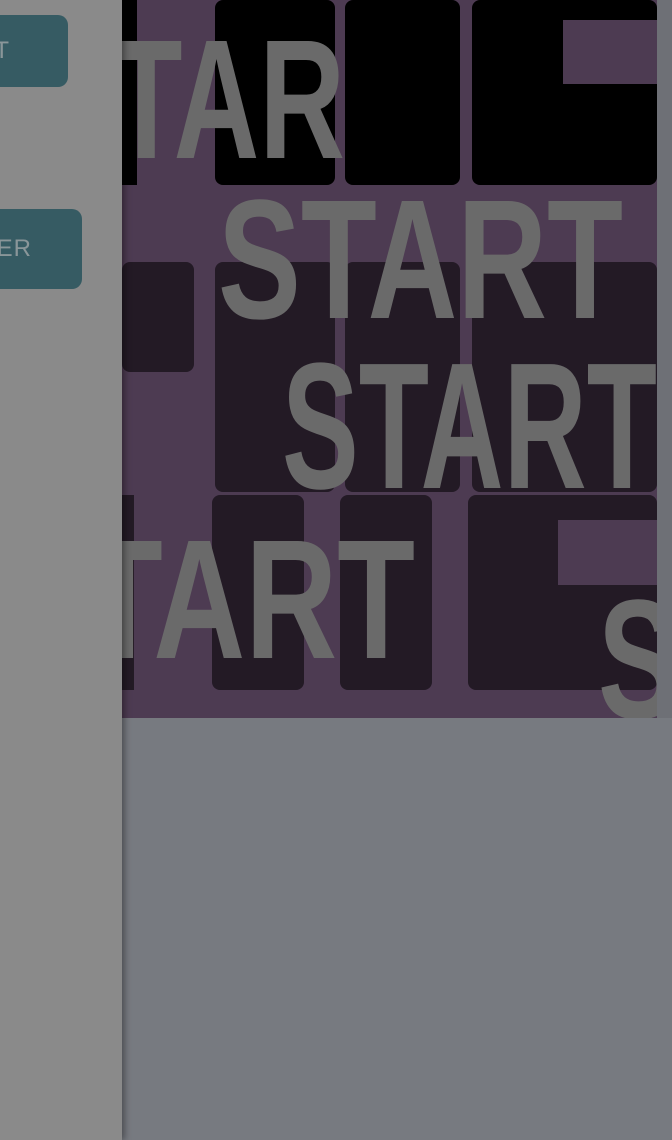 This screenshot has height=1140, width=672. What do you see at coordinates (627, 641) in the screenshot?
I see `artwork-word-5: S` at bounding box center [627, 641].